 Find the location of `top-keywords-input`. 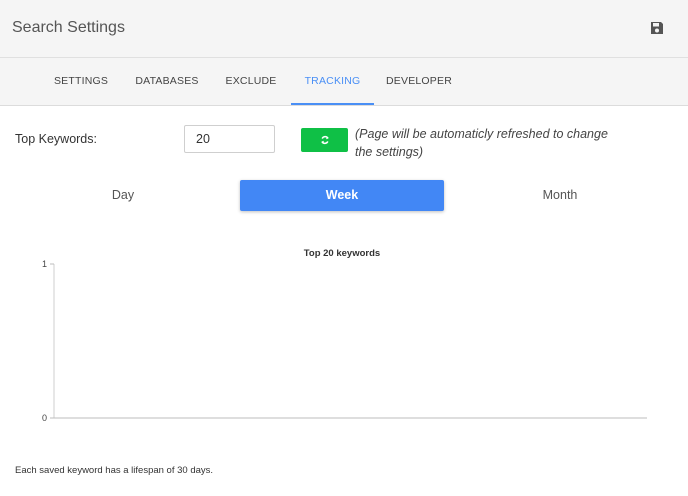

top-keywords-input is located at coordinates (229, 139).